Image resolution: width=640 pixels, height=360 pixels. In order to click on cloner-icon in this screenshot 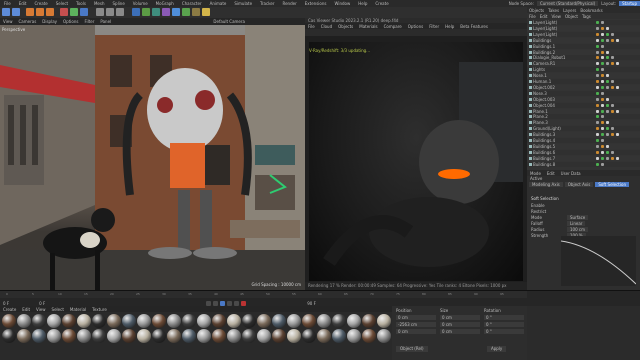, I will do `click(166, 12)`.